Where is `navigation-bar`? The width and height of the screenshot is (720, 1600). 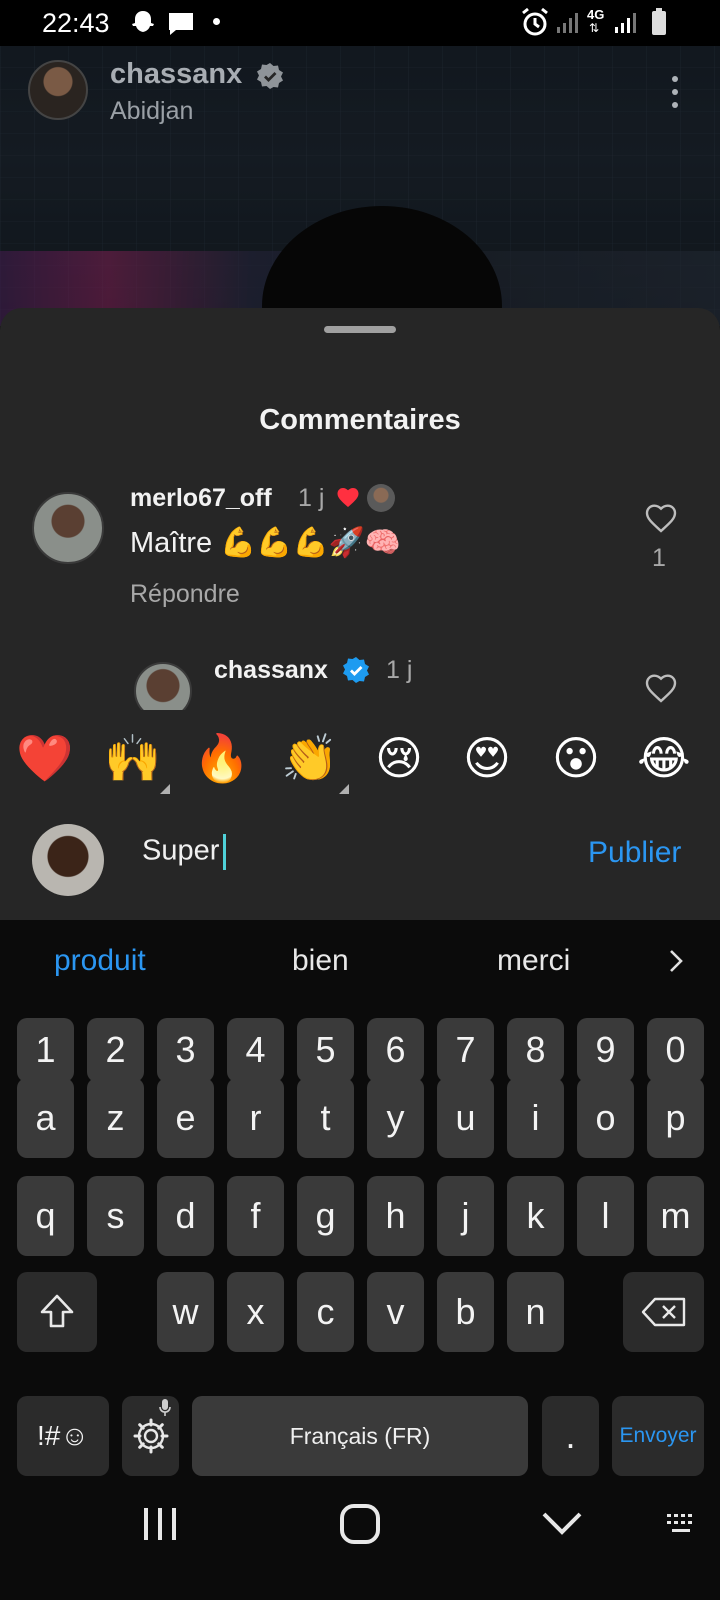
navigation-bar is located at coordinates (360, 1545).